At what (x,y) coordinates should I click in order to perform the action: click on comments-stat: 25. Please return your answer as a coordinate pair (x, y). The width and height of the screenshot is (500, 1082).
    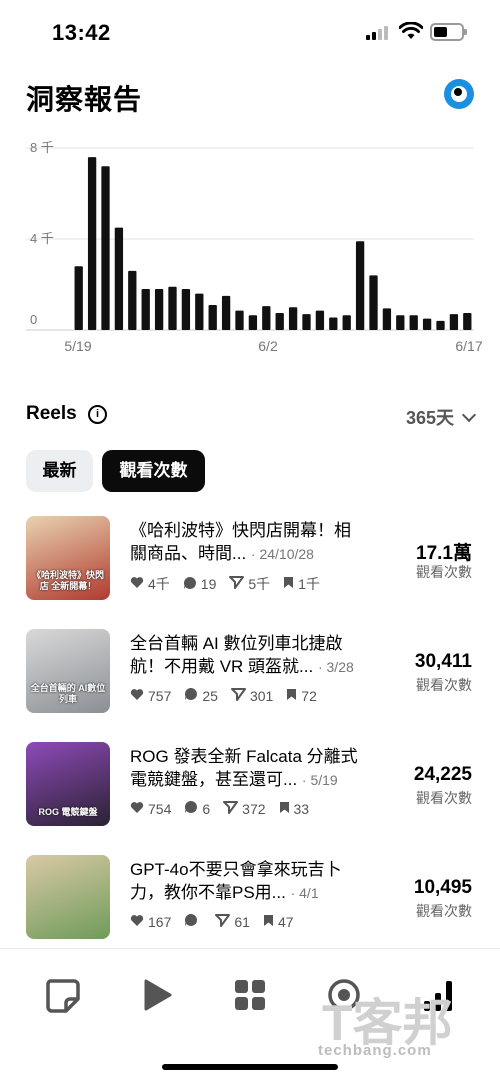
    Looking at the image, I should click on (201, 695).